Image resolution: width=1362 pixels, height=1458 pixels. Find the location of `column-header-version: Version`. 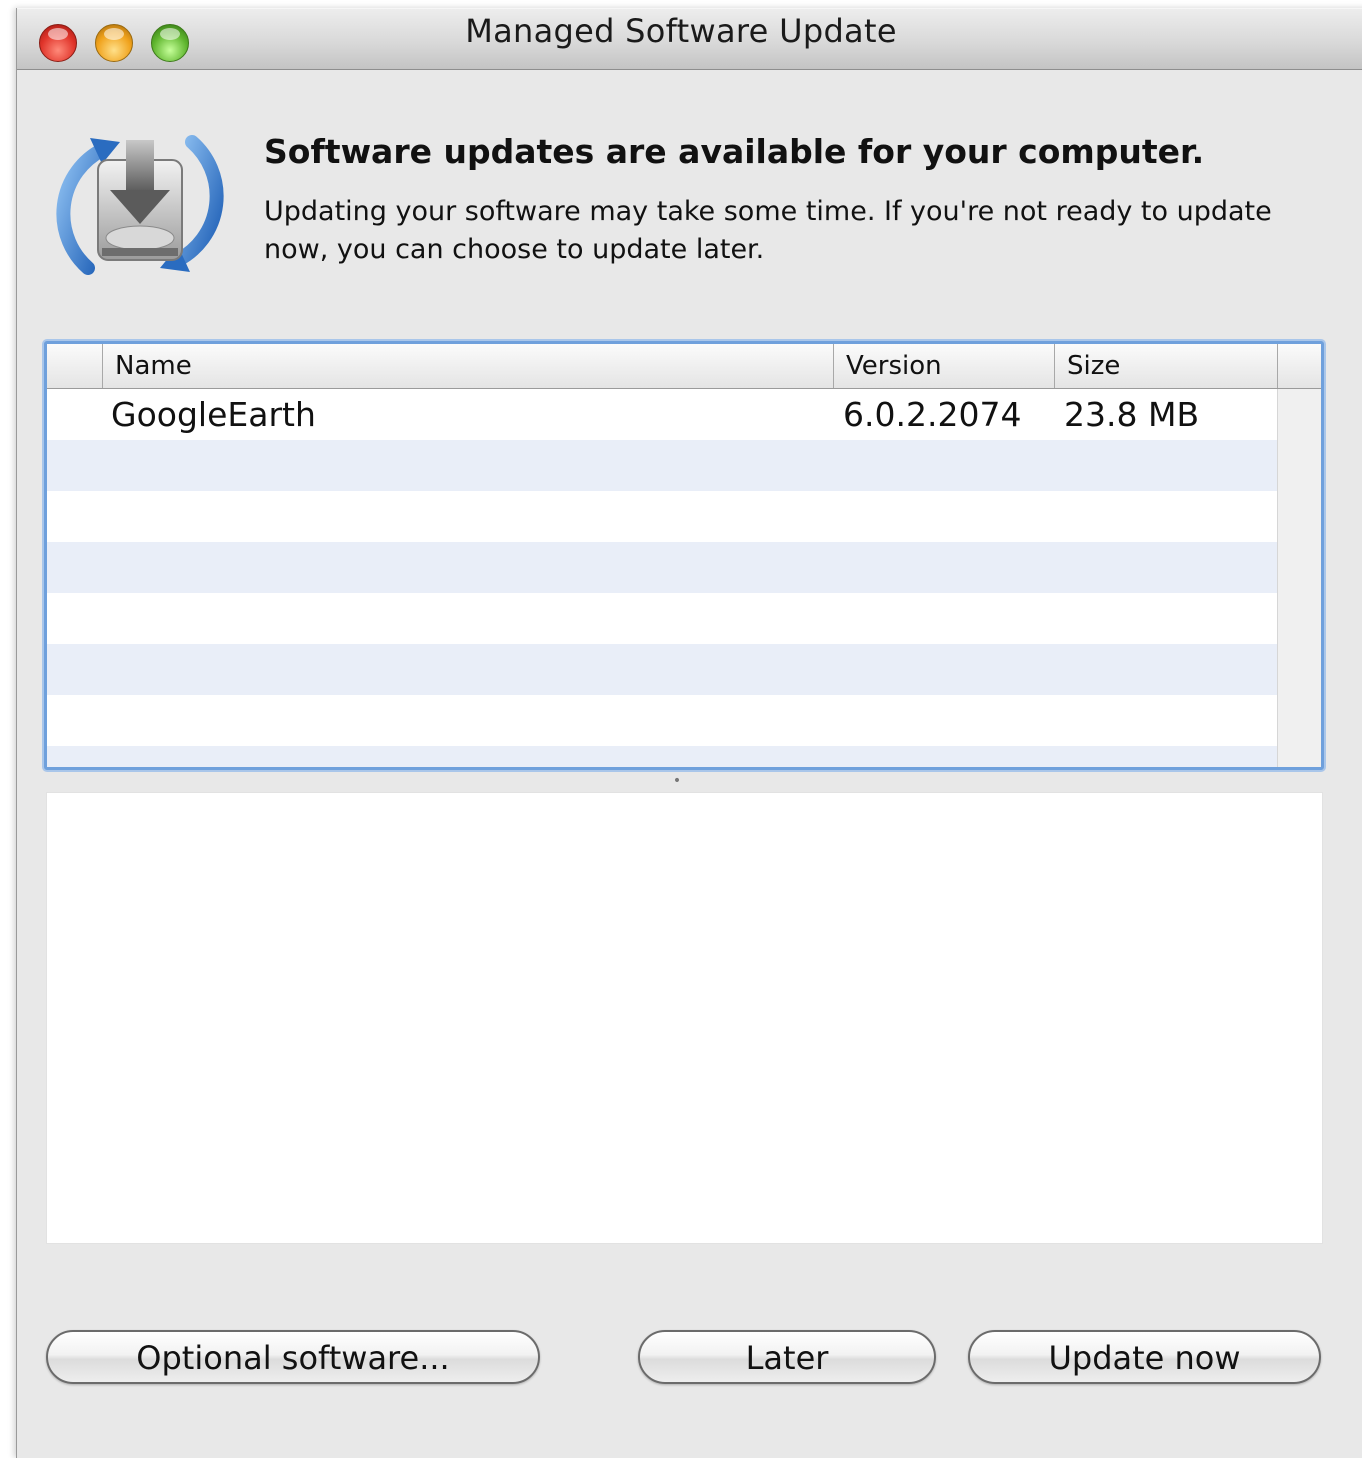

column-header-version: Version is located at coordinates (943, 366).